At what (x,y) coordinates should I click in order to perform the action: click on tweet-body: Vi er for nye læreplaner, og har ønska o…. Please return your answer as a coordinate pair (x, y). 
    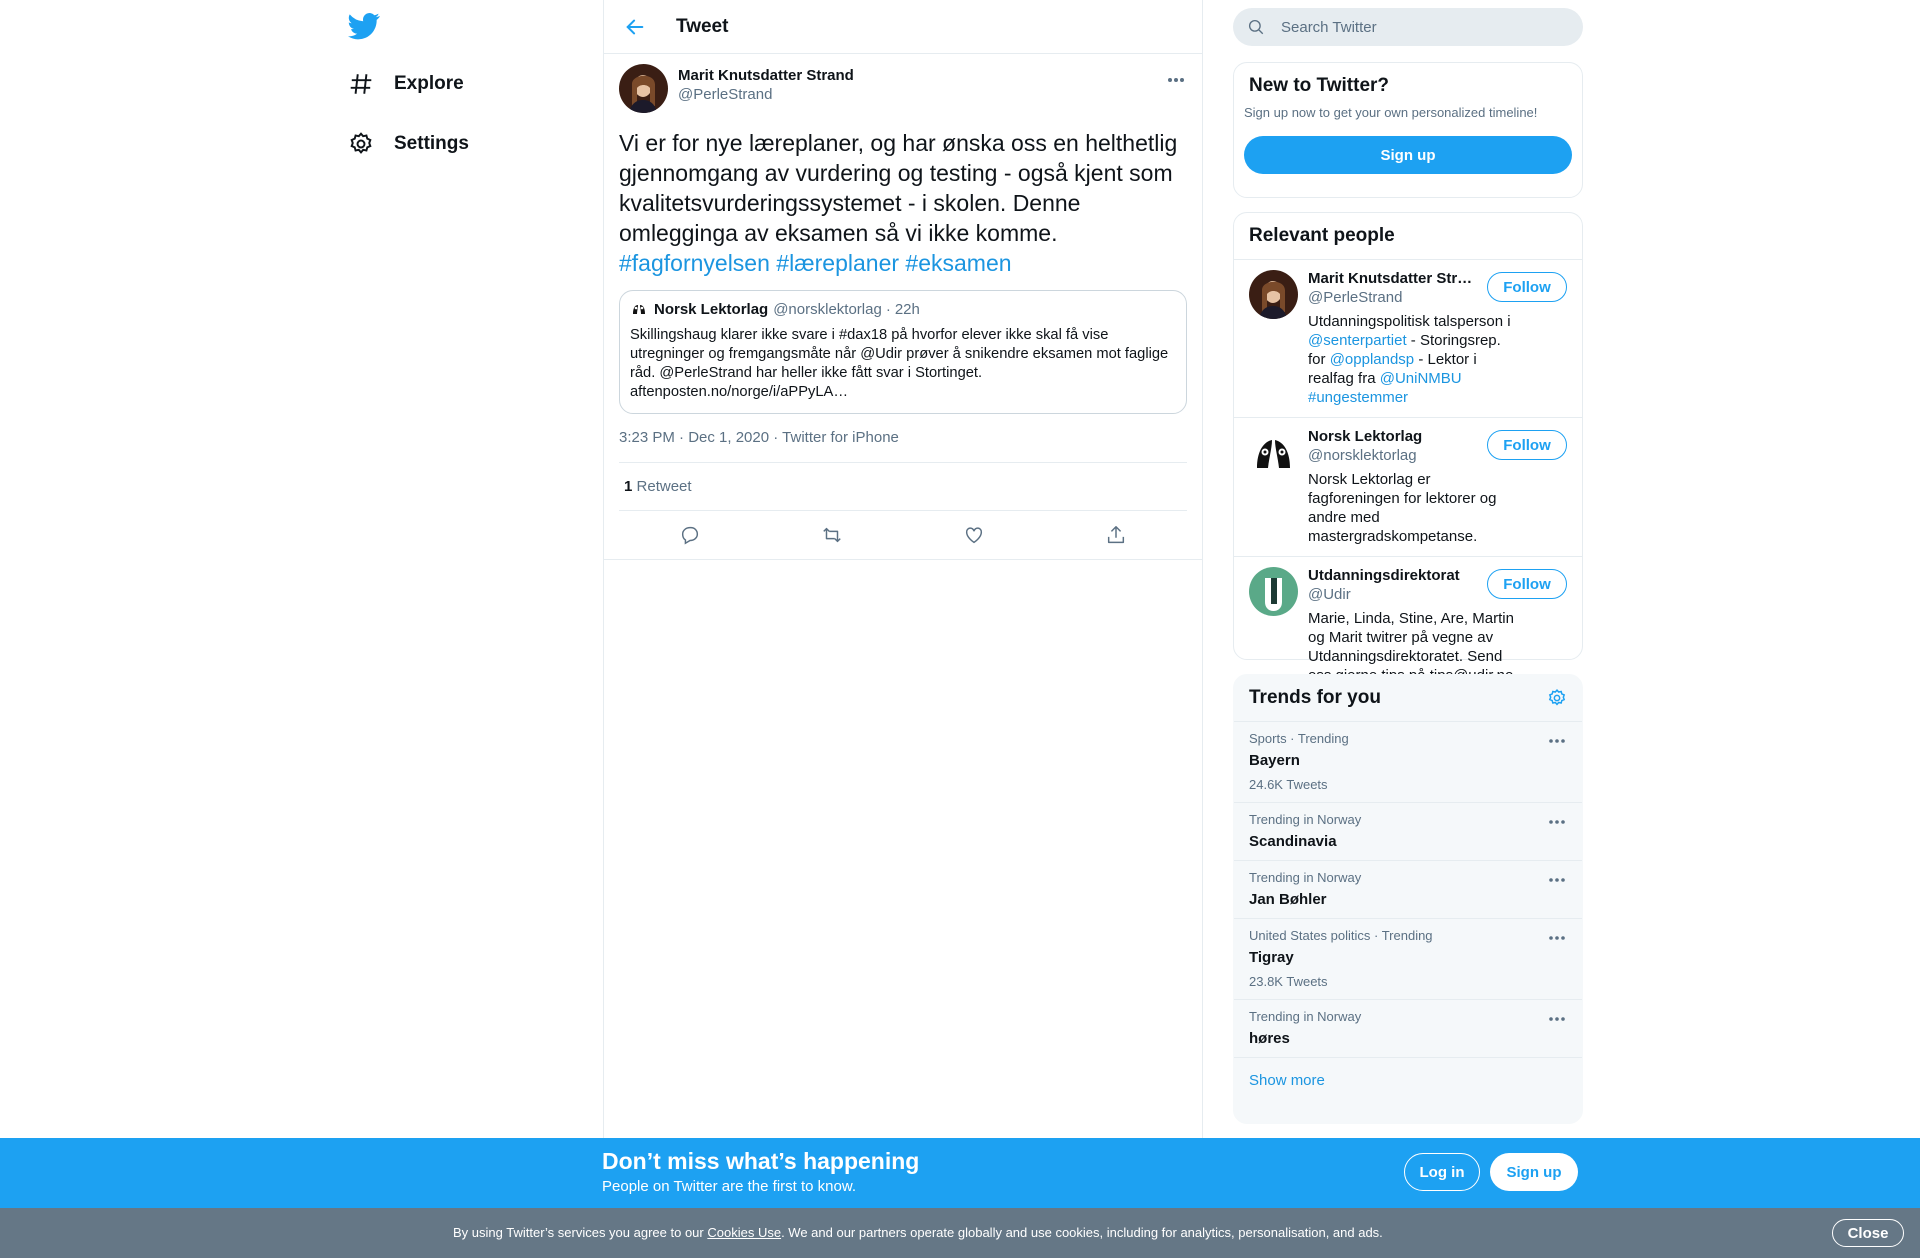
    Looking at the image, I should click on (898, 188).